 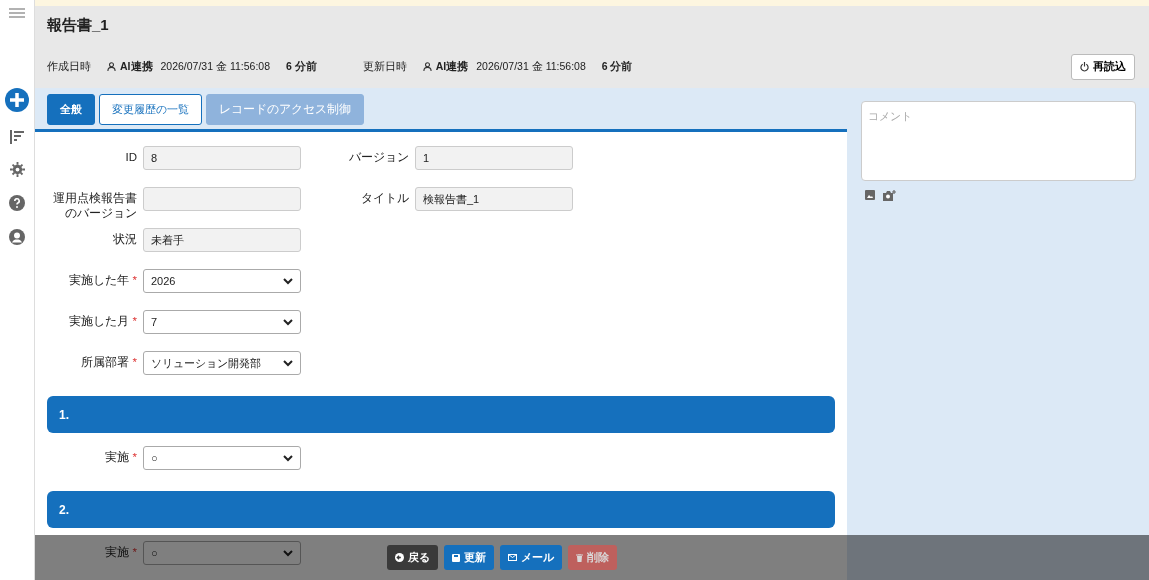 I want to click on readonly-field: 検報告書_1, so click(x=494, y=199).